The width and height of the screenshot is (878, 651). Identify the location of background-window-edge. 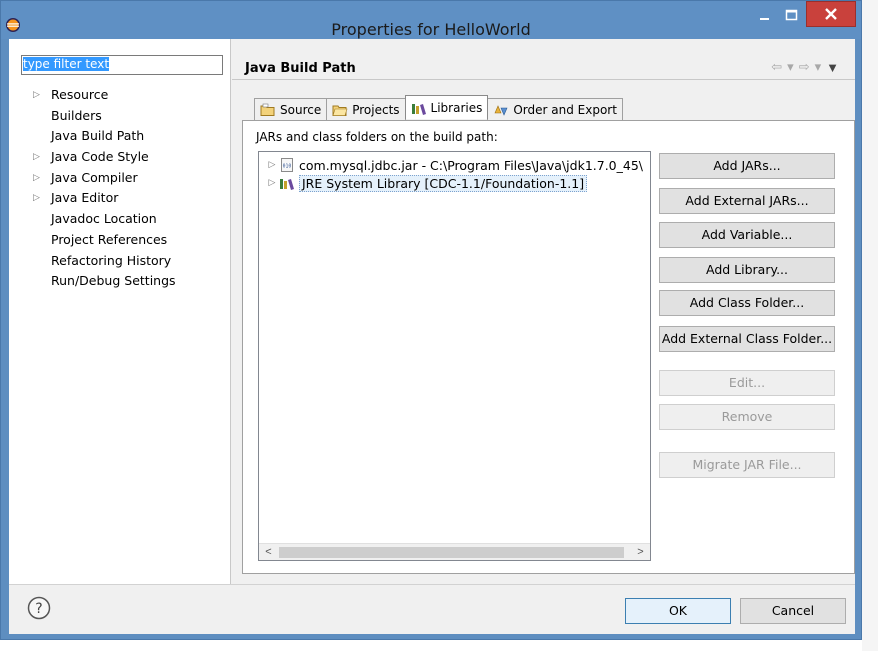
(870, 325).